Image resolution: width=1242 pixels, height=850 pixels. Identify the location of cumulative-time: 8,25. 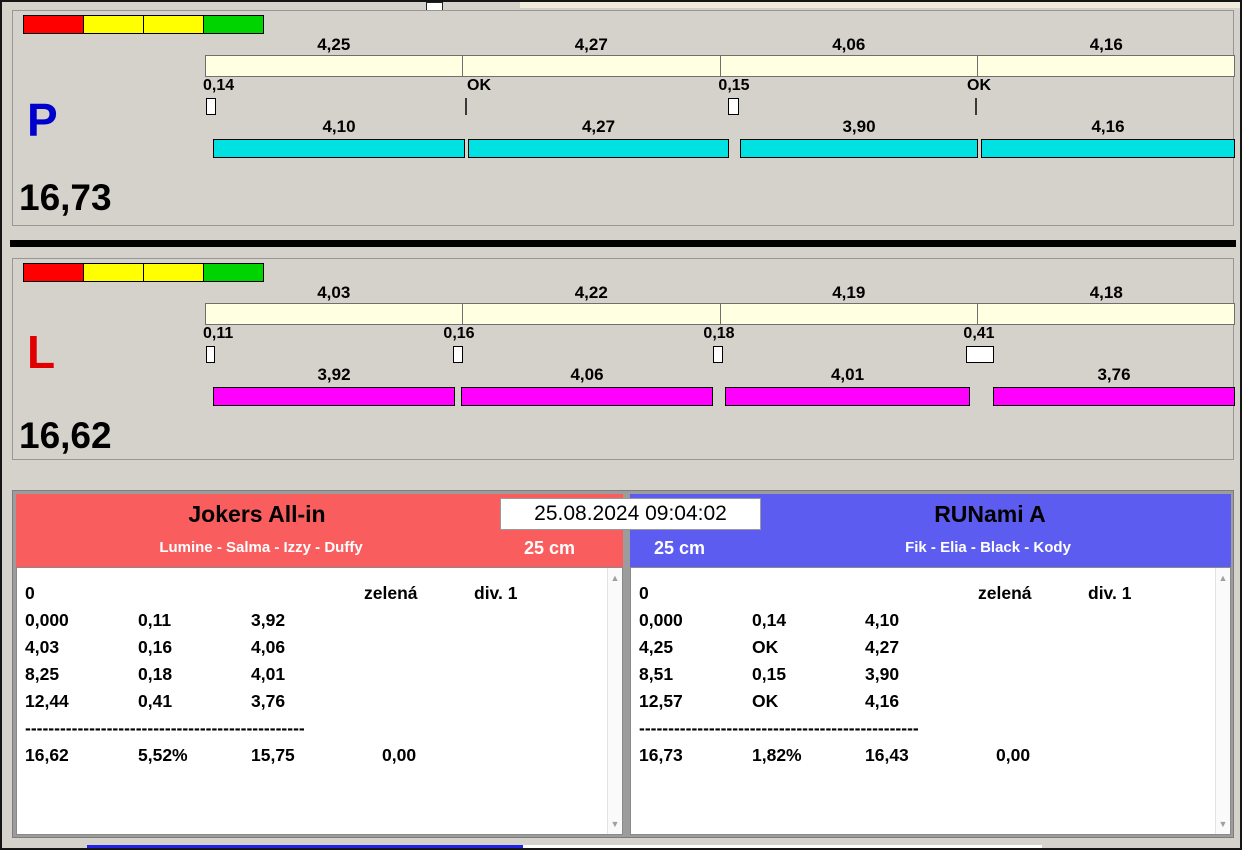
(42, 674).